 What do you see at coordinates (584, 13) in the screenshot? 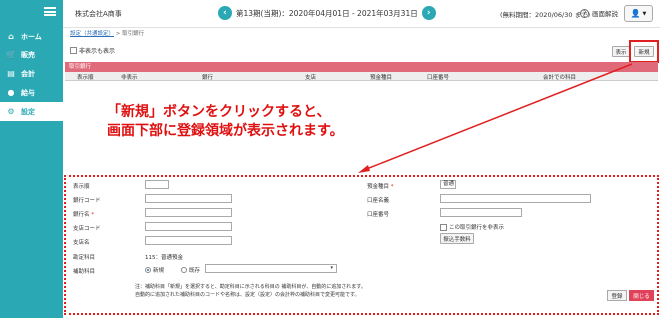
I see `help-icon: ?` at bounding box center [584, 13].